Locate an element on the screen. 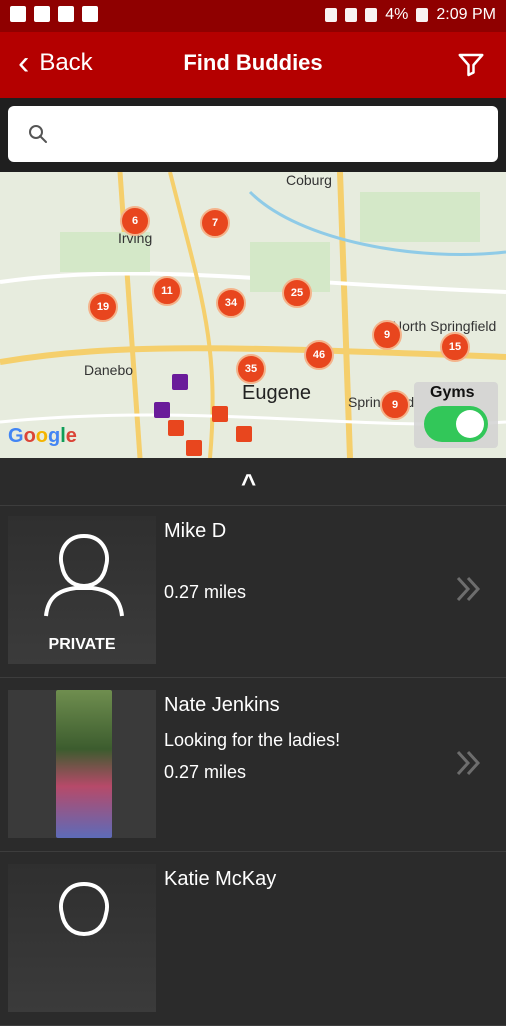 Image resolution: width=506 pixels, height=1026 pixels. status-right: 4% 2:09 PM is located at coordinates (410, 15).